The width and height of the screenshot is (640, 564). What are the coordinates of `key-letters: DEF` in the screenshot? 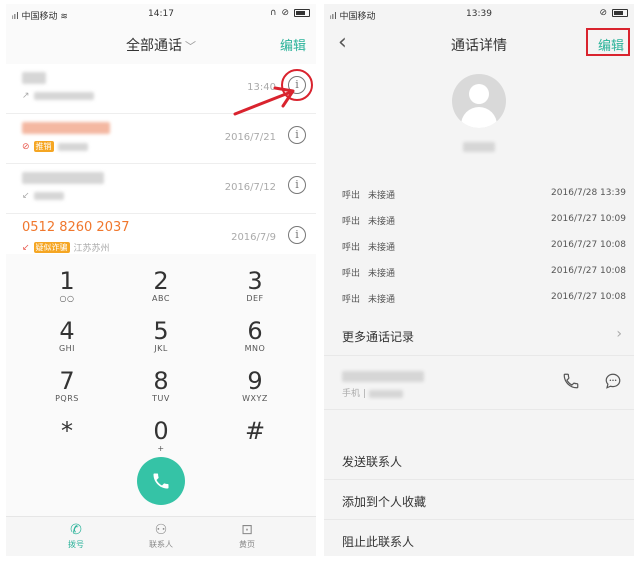 It's located at (255, 298).